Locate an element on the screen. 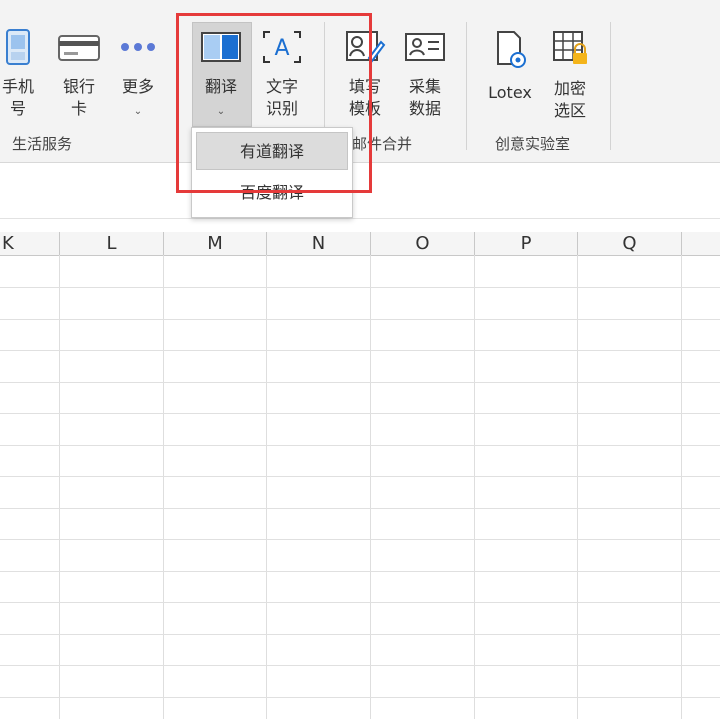 Image resolution: width=720 pixels, height=719 pixels. column-header-n: N is located at coordinates (319, 243).